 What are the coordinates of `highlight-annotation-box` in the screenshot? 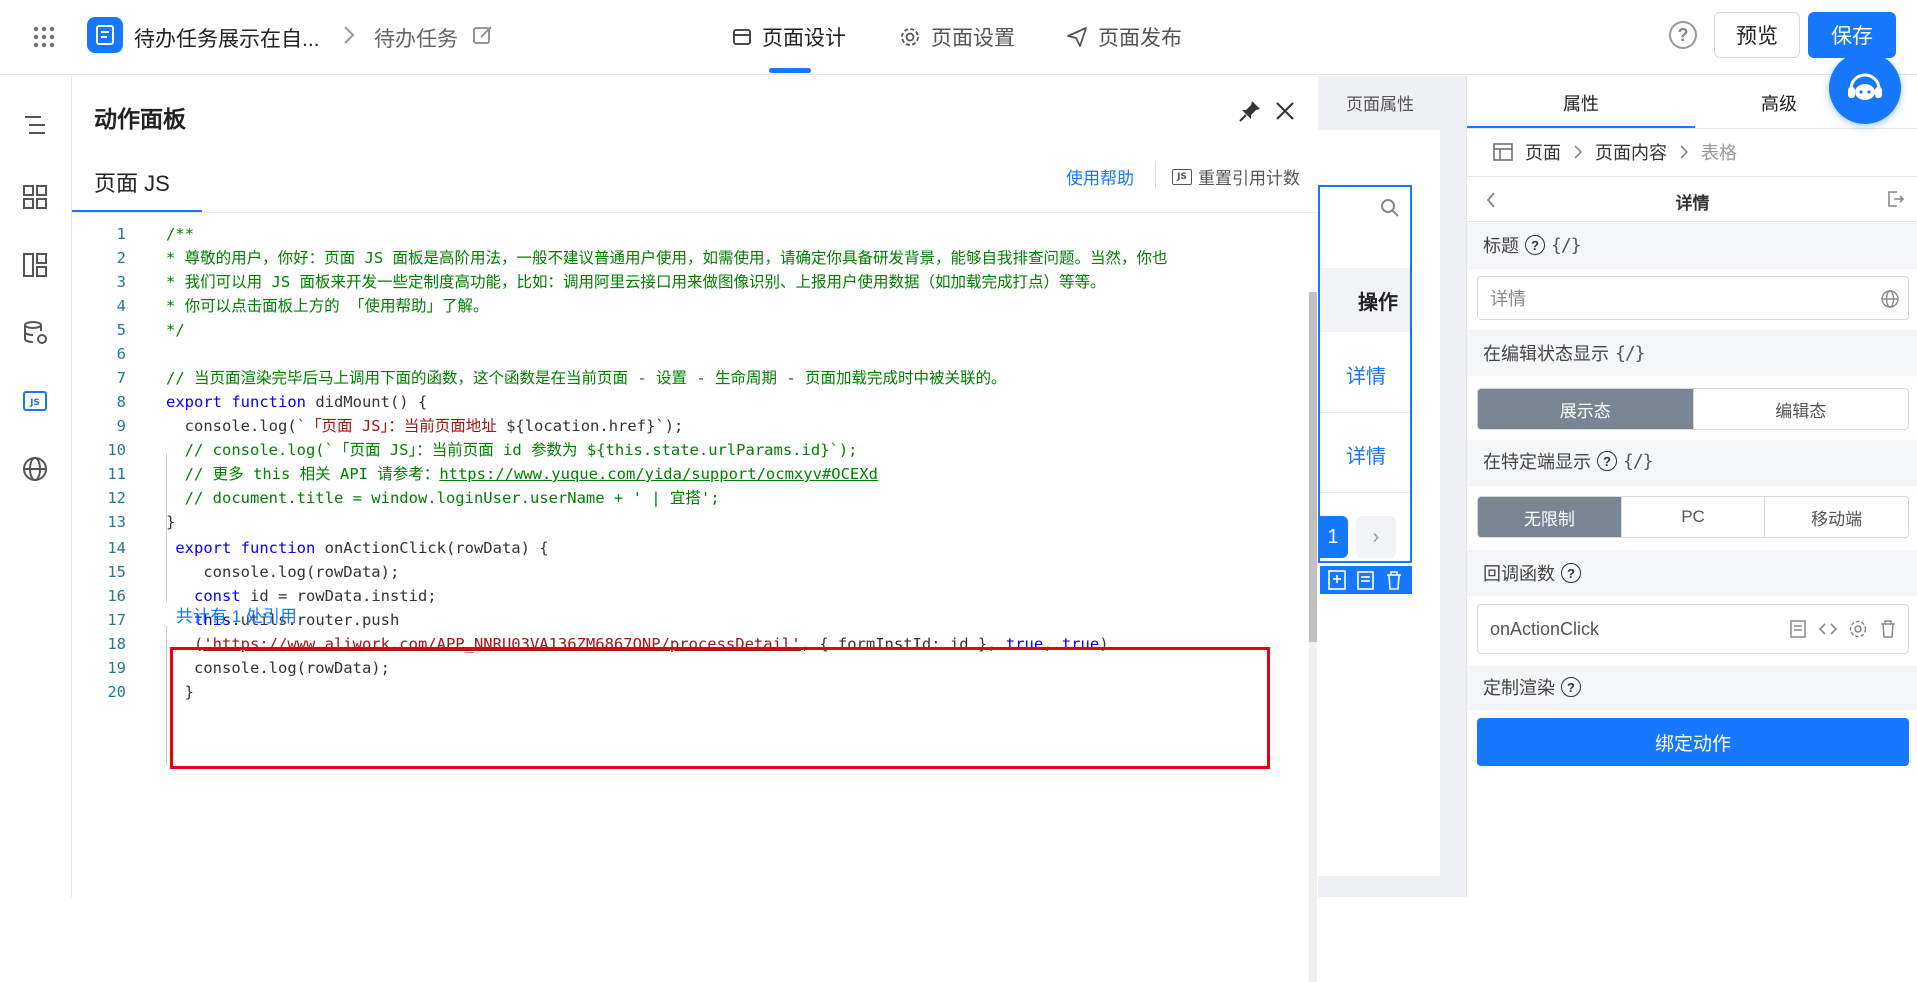 It's located at (720, 708).